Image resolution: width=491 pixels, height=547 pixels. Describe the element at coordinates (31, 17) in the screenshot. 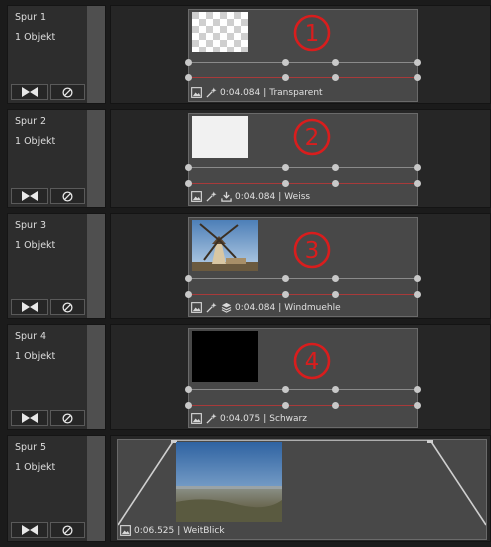

I see `track-name: Spur 1` at that location.